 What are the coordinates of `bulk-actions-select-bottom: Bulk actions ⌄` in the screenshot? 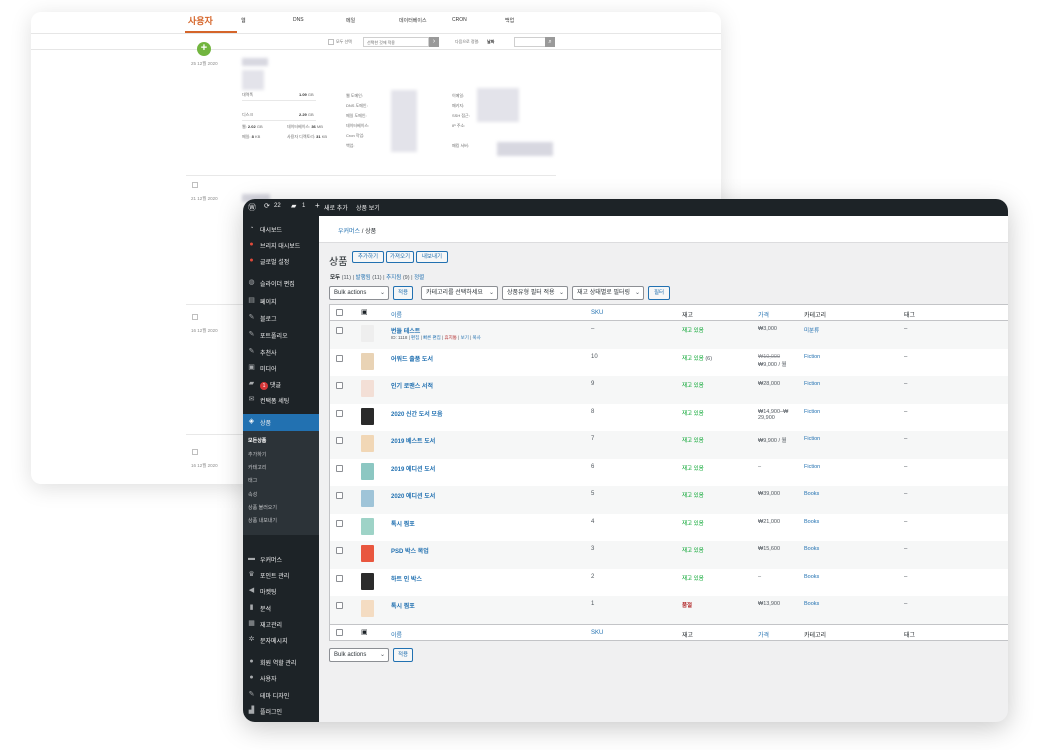 It's located at (359, 655).